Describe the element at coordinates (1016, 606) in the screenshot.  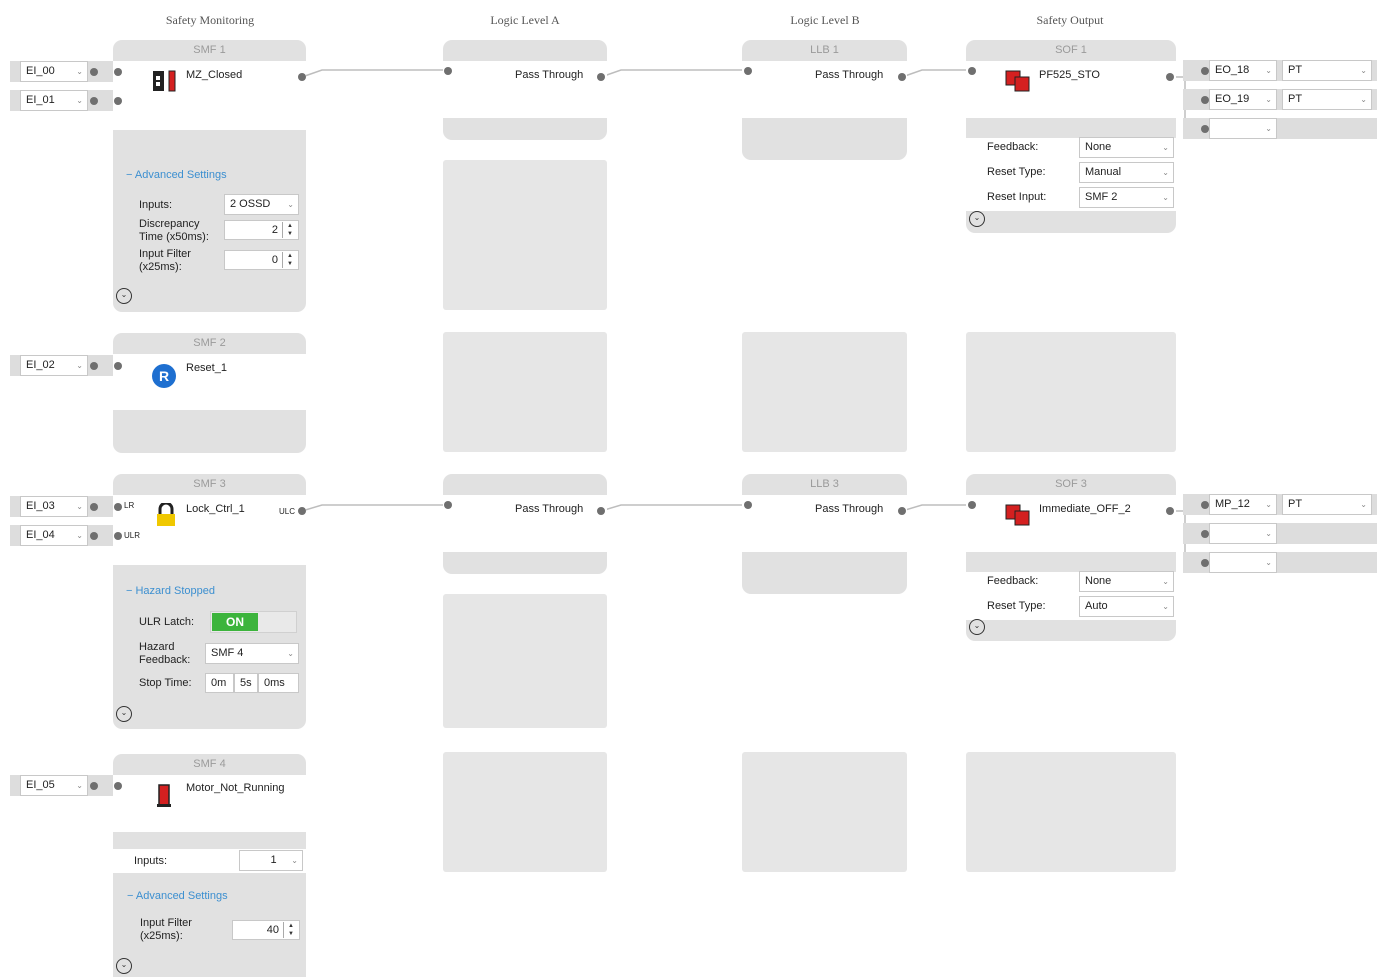
I see `sof3-reset-type-label: Reset Type:` at that location.